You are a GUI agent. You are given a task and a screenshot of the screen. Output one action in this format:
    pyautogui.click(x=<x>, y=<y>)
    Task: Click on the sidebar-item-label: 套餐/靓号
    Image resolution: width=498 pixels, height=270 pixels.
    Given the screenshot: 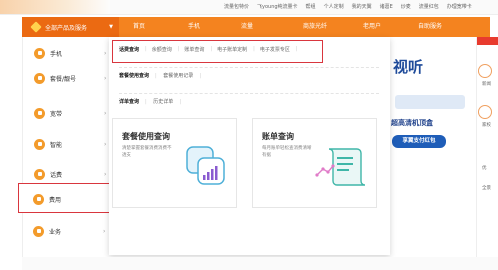 What is the action you would take?
    pyautogui.click(x=63, y=79)
    